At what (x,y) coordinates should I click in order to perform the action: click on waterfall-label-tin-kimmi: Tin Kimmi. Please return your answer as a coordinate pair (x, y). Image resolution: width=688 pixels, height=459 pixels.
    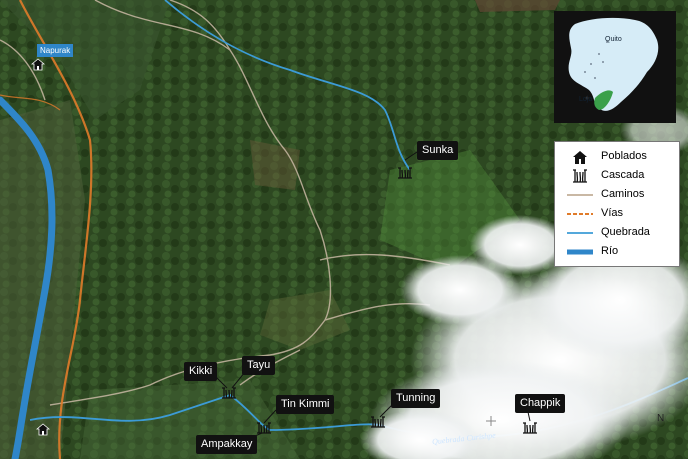
    Looking at the image, I should click on (305, 404).